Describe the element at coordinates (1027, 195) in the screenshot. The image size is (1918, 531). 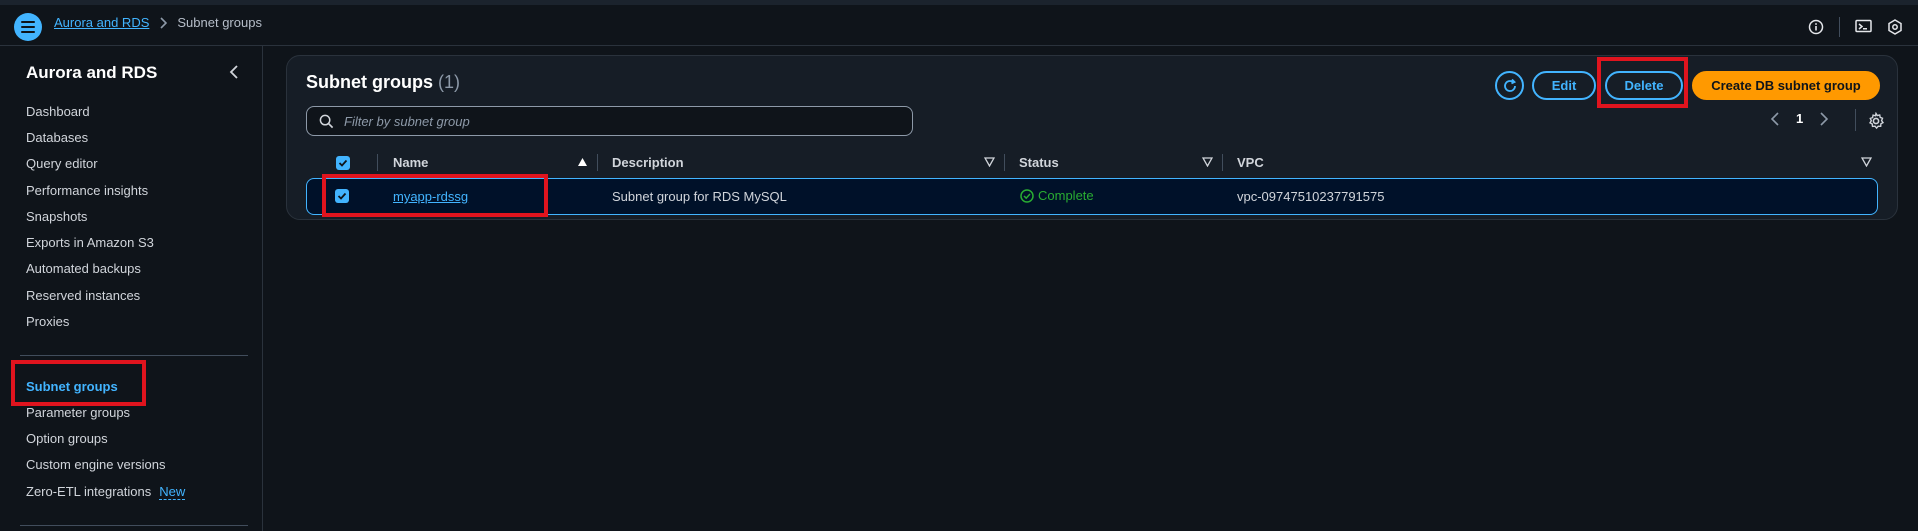
I see `check-circle-icon` at that location.